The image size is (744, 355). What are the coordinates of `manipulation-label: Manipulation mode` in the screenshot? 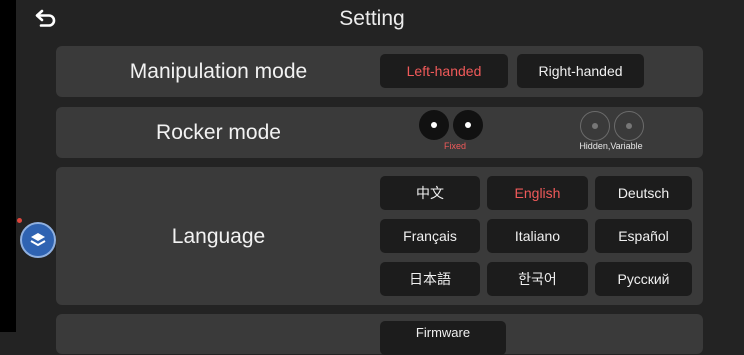 It's located at (218, 71).